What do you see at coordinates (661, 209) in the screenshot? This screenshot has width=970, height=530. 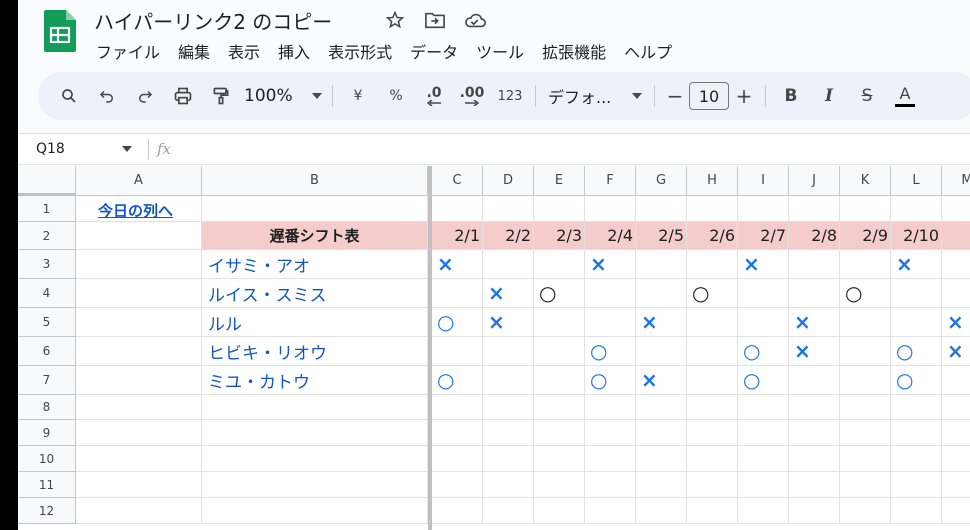 I see `cell-G1` at bounding box center [661, 209].